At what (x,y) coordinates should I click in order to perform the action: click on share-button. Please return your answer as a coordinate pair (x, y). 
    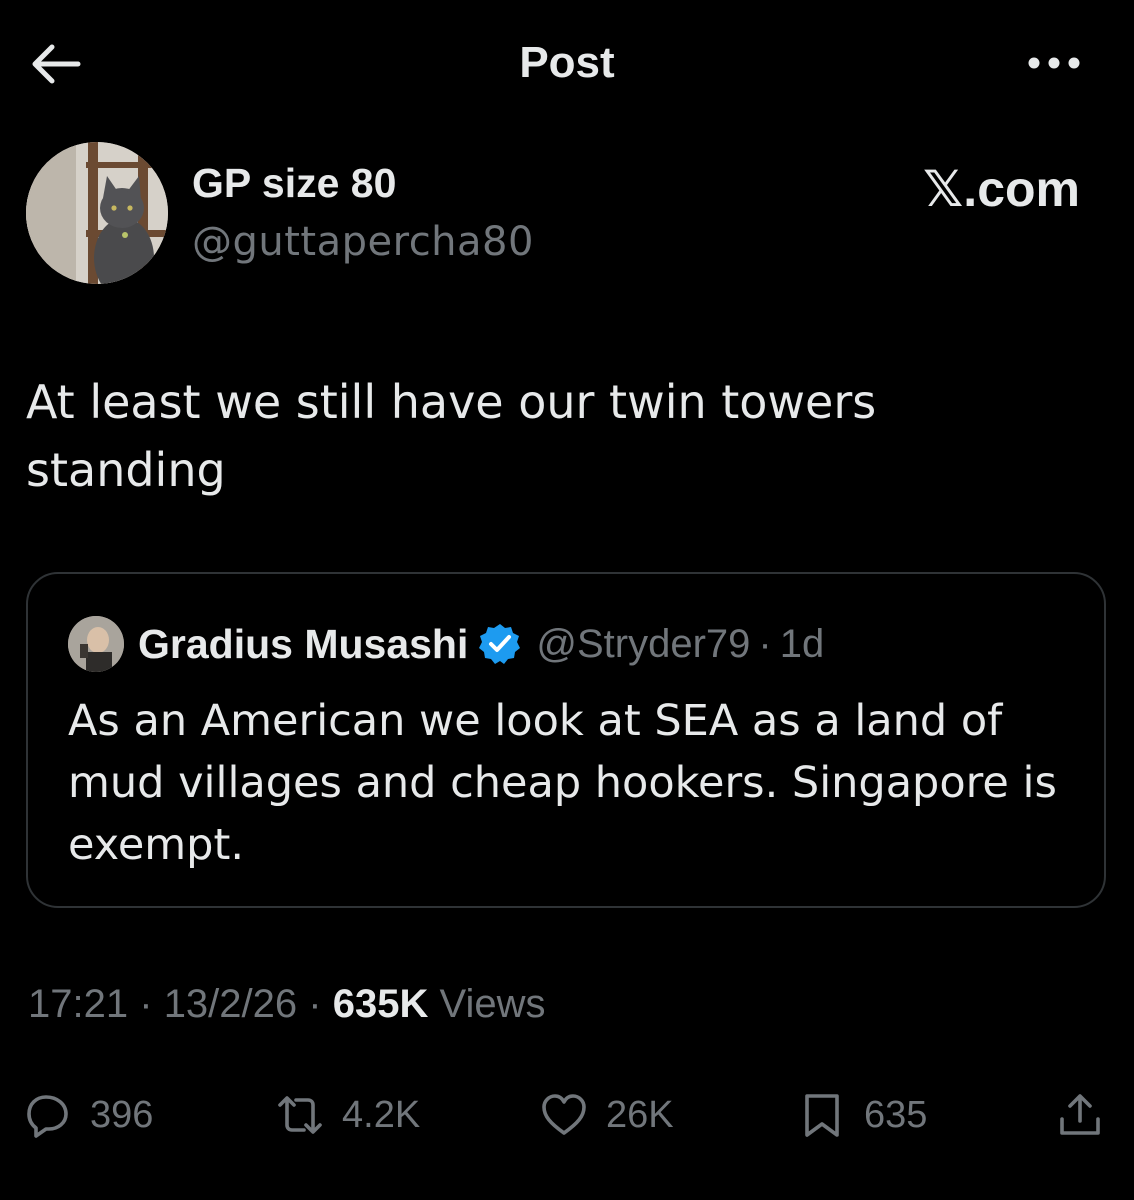
    Looking at the image, I should click on (1080, 1115).